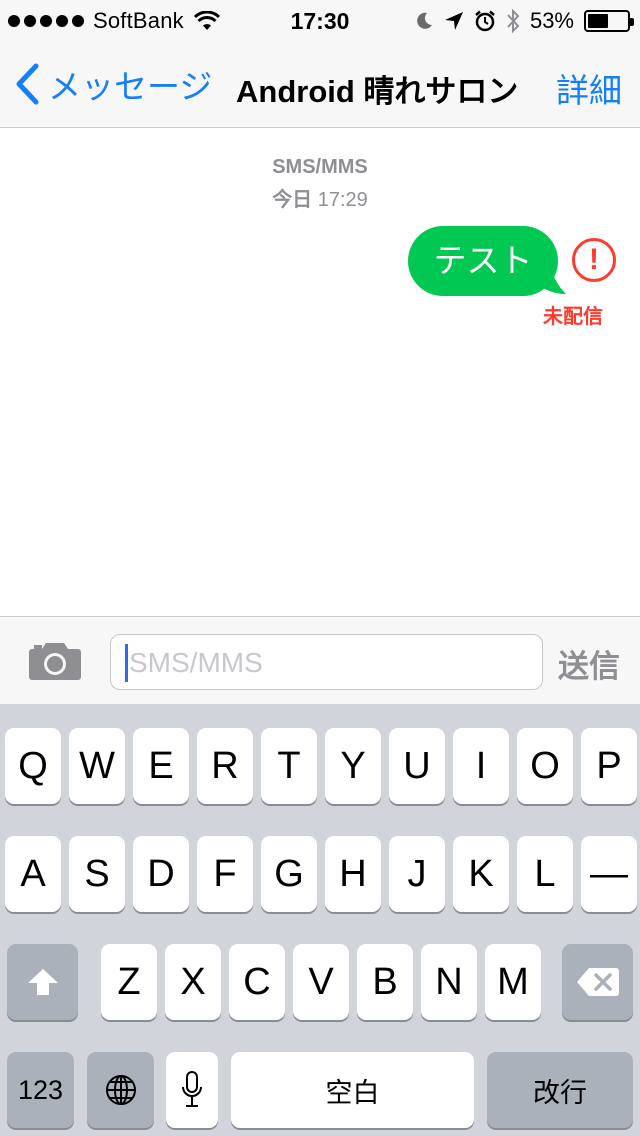 This screenshot has height=1136, width=640. Describe the element at coordinates (342, 200) in the screenshot. I see `timestamp-time: 17:29` at that location.